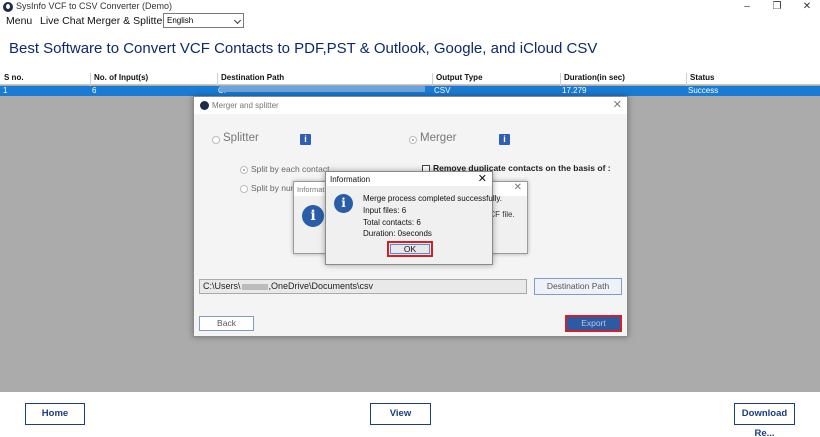 Image resolution: width=820 pixels, height=437 pixels. I want to click on ok-button: OK, so click(410, 249).